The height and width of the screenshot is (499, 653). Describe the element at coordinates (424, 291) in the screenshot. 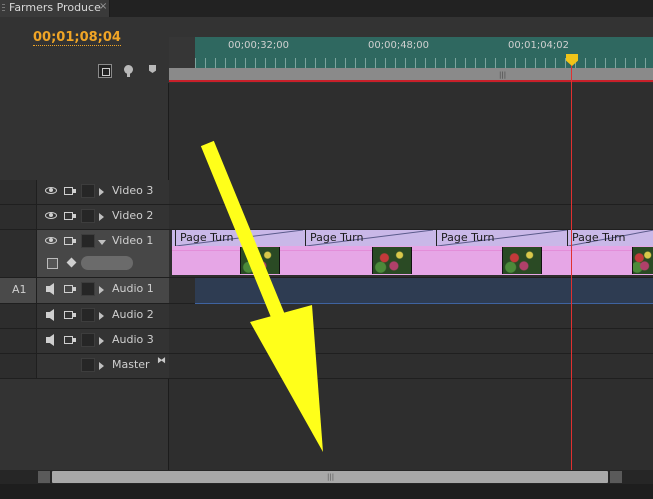

I see `audio-clip` at that location.